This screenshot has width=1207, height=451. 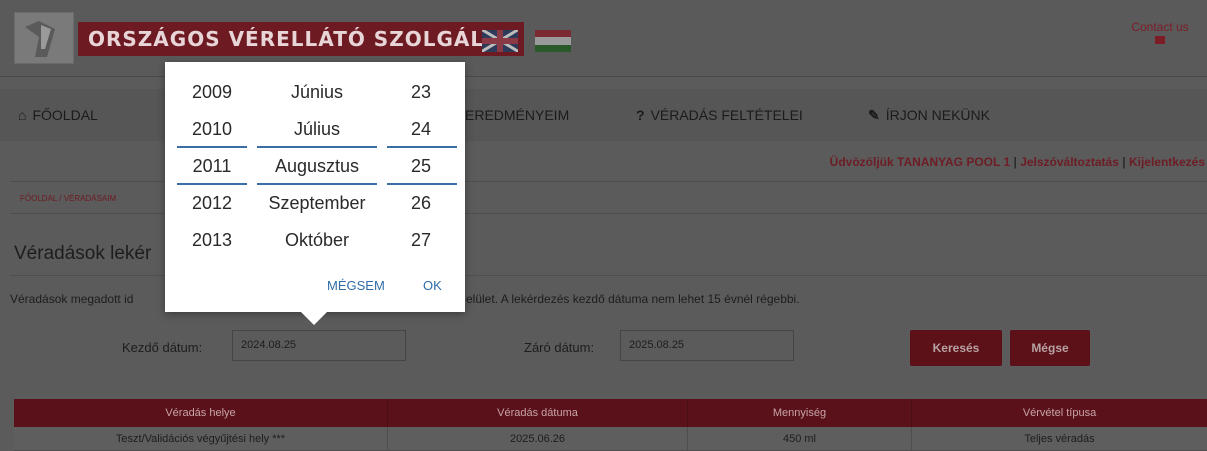 What do you see at coordinates (538, 439) in the screenshot?
I see `table-cell: 2025.06.26` at bounding box center [538, 439].